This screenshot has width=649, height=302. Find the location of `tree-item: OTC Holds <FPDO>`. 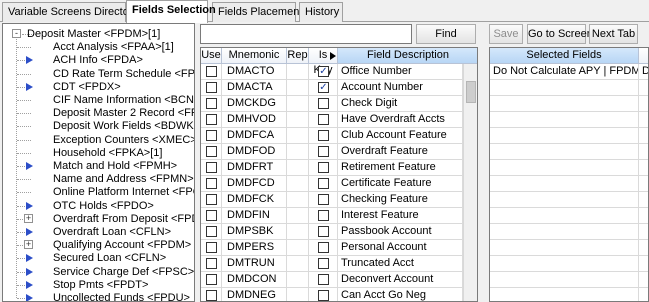

tree-item: OTC Holds <FPDO> is located at coordinates (103, 206).